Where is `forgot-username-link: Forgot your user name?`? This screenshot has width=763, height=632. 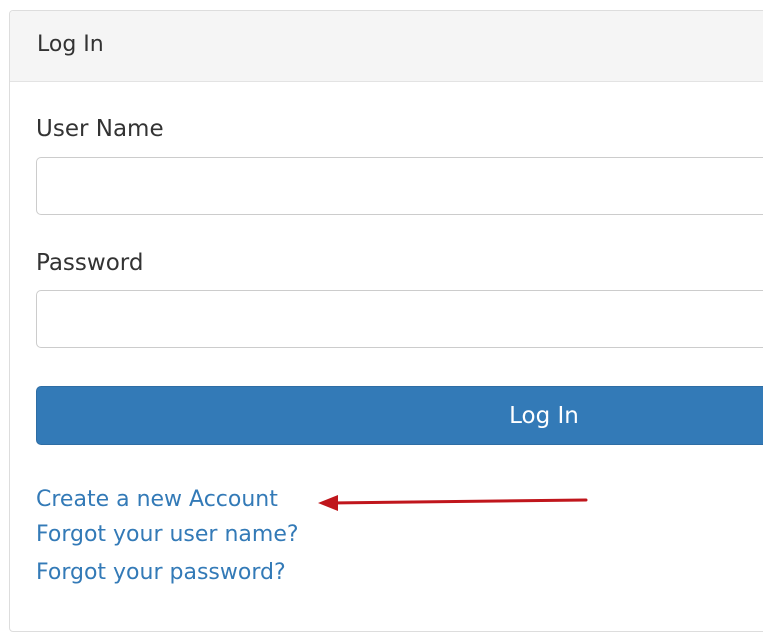
forgot-username-link: Forgot your user name? is located at coordinates (167, 535).